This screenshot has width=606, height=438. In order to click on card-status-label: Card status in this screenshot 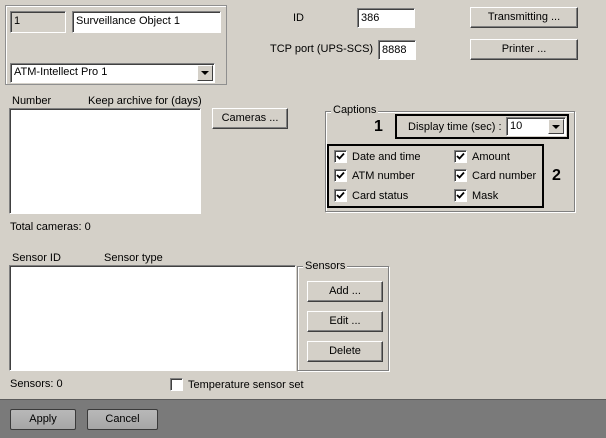, I will do `click(380, 196)`.